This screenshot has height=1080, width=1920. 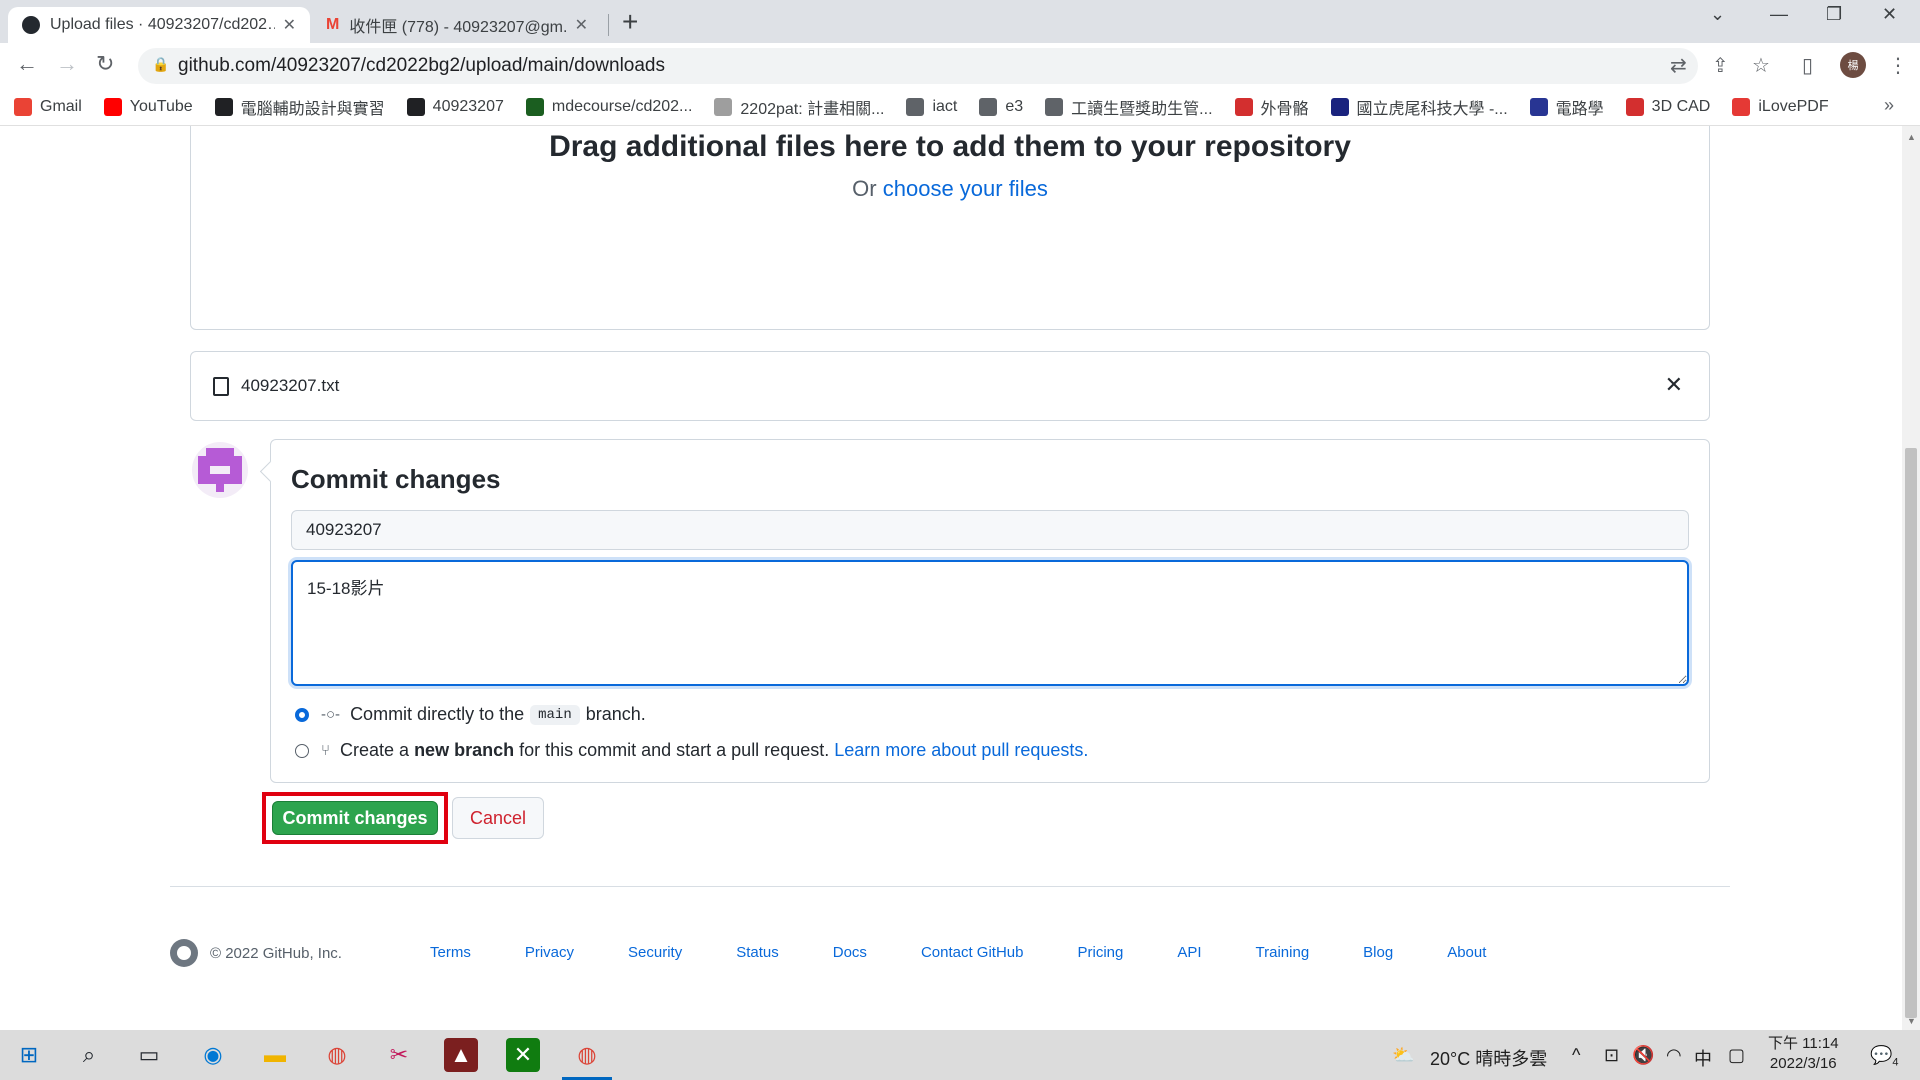 I want to click on weather-icon: ⛅, so click(x=1403, y=1055).